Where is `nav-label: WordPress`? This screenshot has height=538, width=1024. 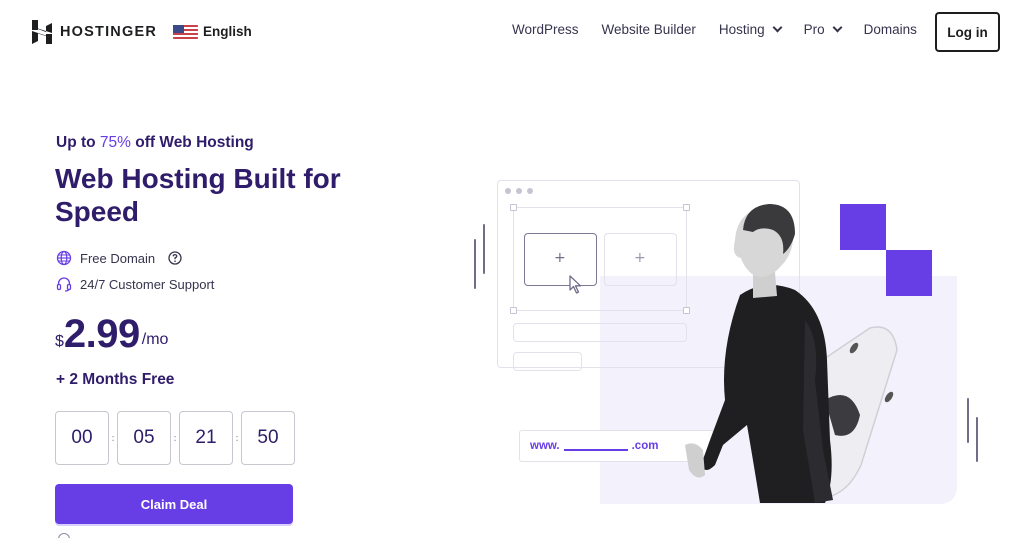 nav-label: WordPress is located at coordinates (545, 29).